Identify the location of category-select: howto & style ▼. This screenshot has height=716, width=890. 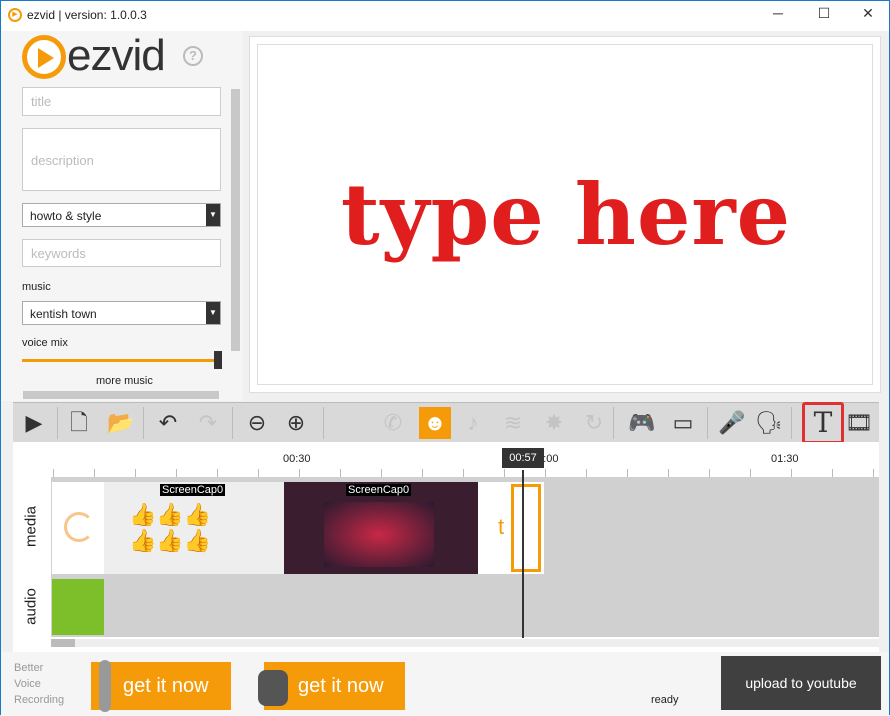
(121, 215).